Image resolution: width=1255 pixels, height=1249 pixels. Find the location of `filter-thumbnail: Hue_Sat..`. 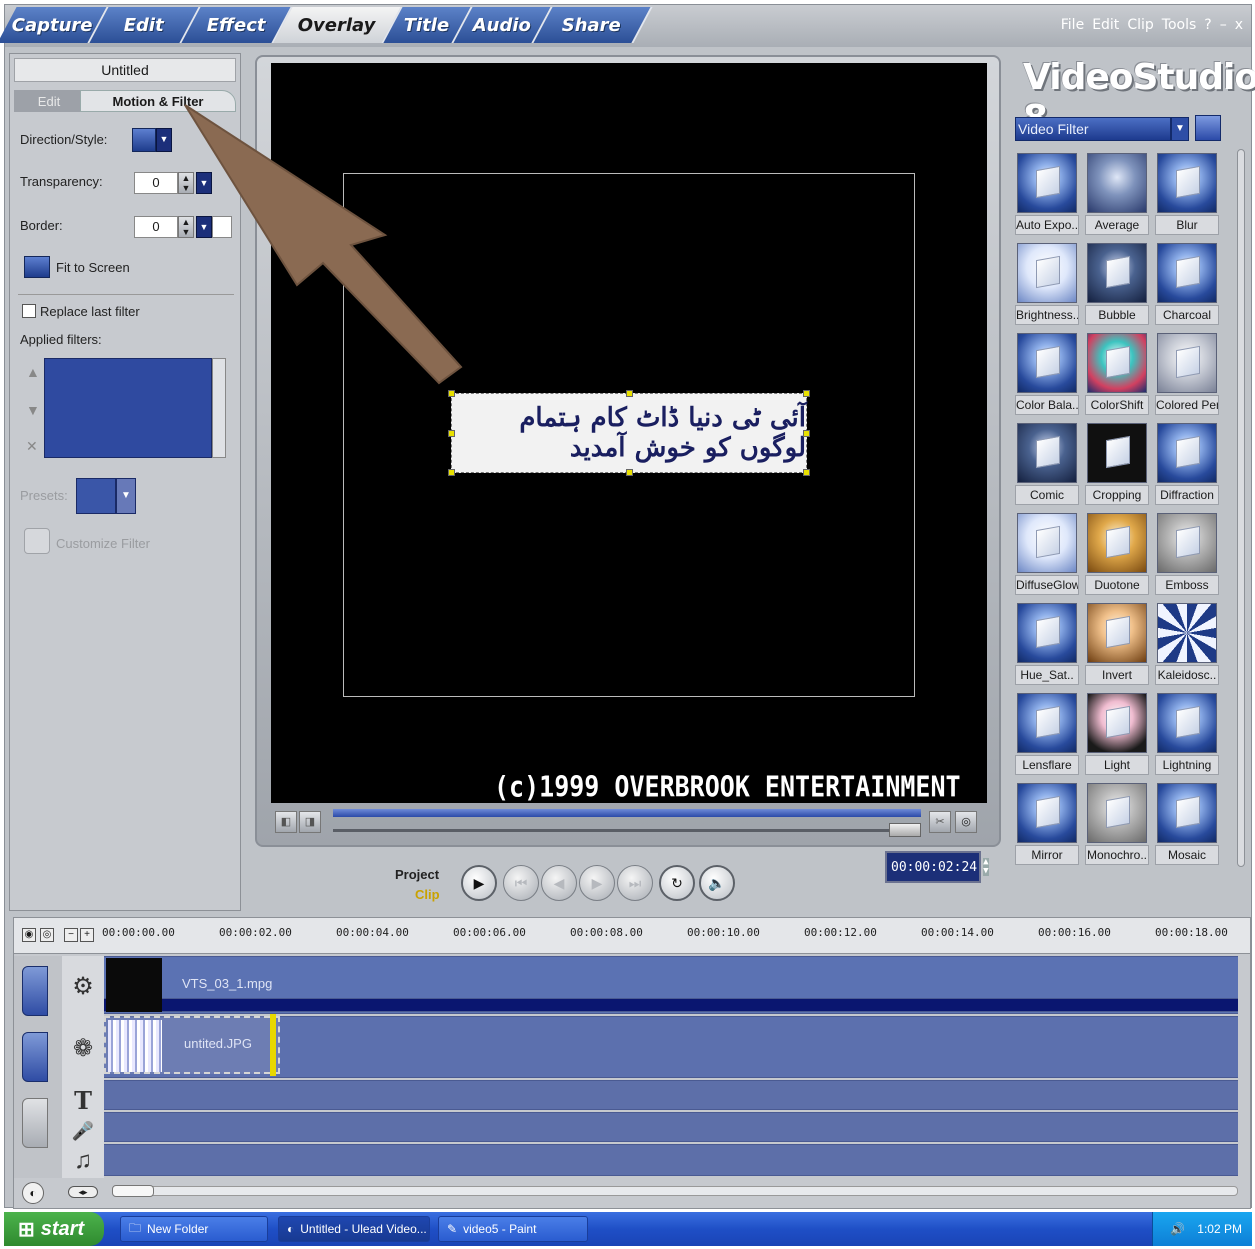

filter-thumbnail: Hue_Sat.. is located at coordinates (1047, 645).